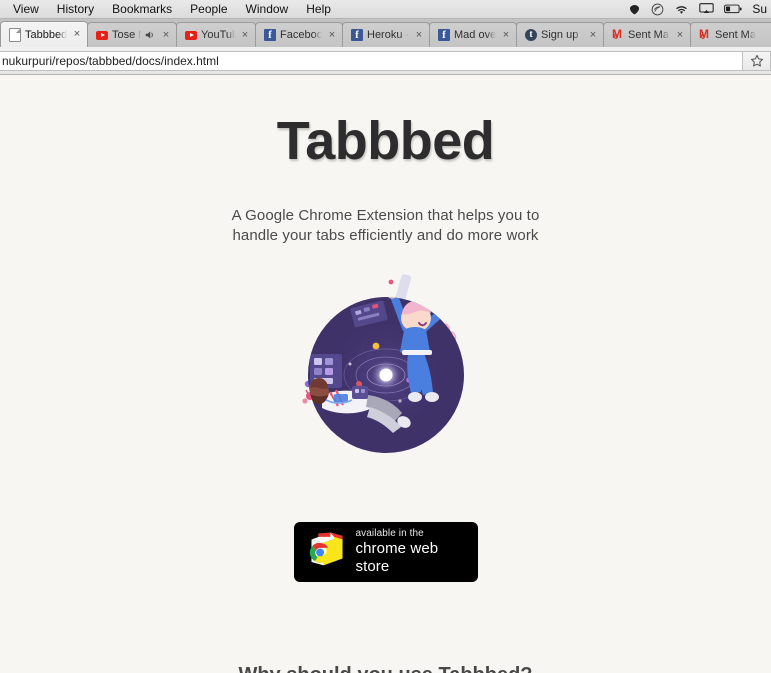 Image resolution: width=771 pixels, height=673 pixels. What do you see at coordinates (733, 9) in the screenshot?
I see `battery-icon` at bounding box center [733, 9].